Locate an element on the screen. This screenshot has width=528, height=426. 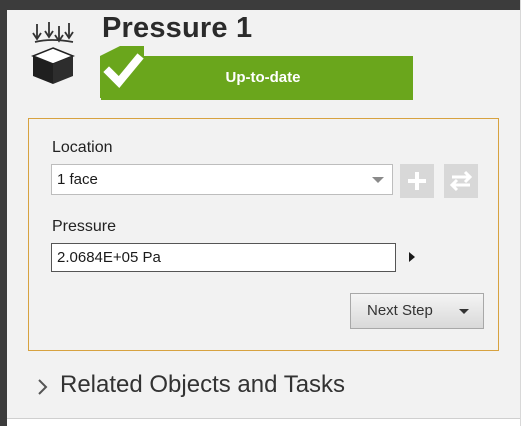
pressure-value: 2.0684E+05 Pa is located at coordinates (109, 257).